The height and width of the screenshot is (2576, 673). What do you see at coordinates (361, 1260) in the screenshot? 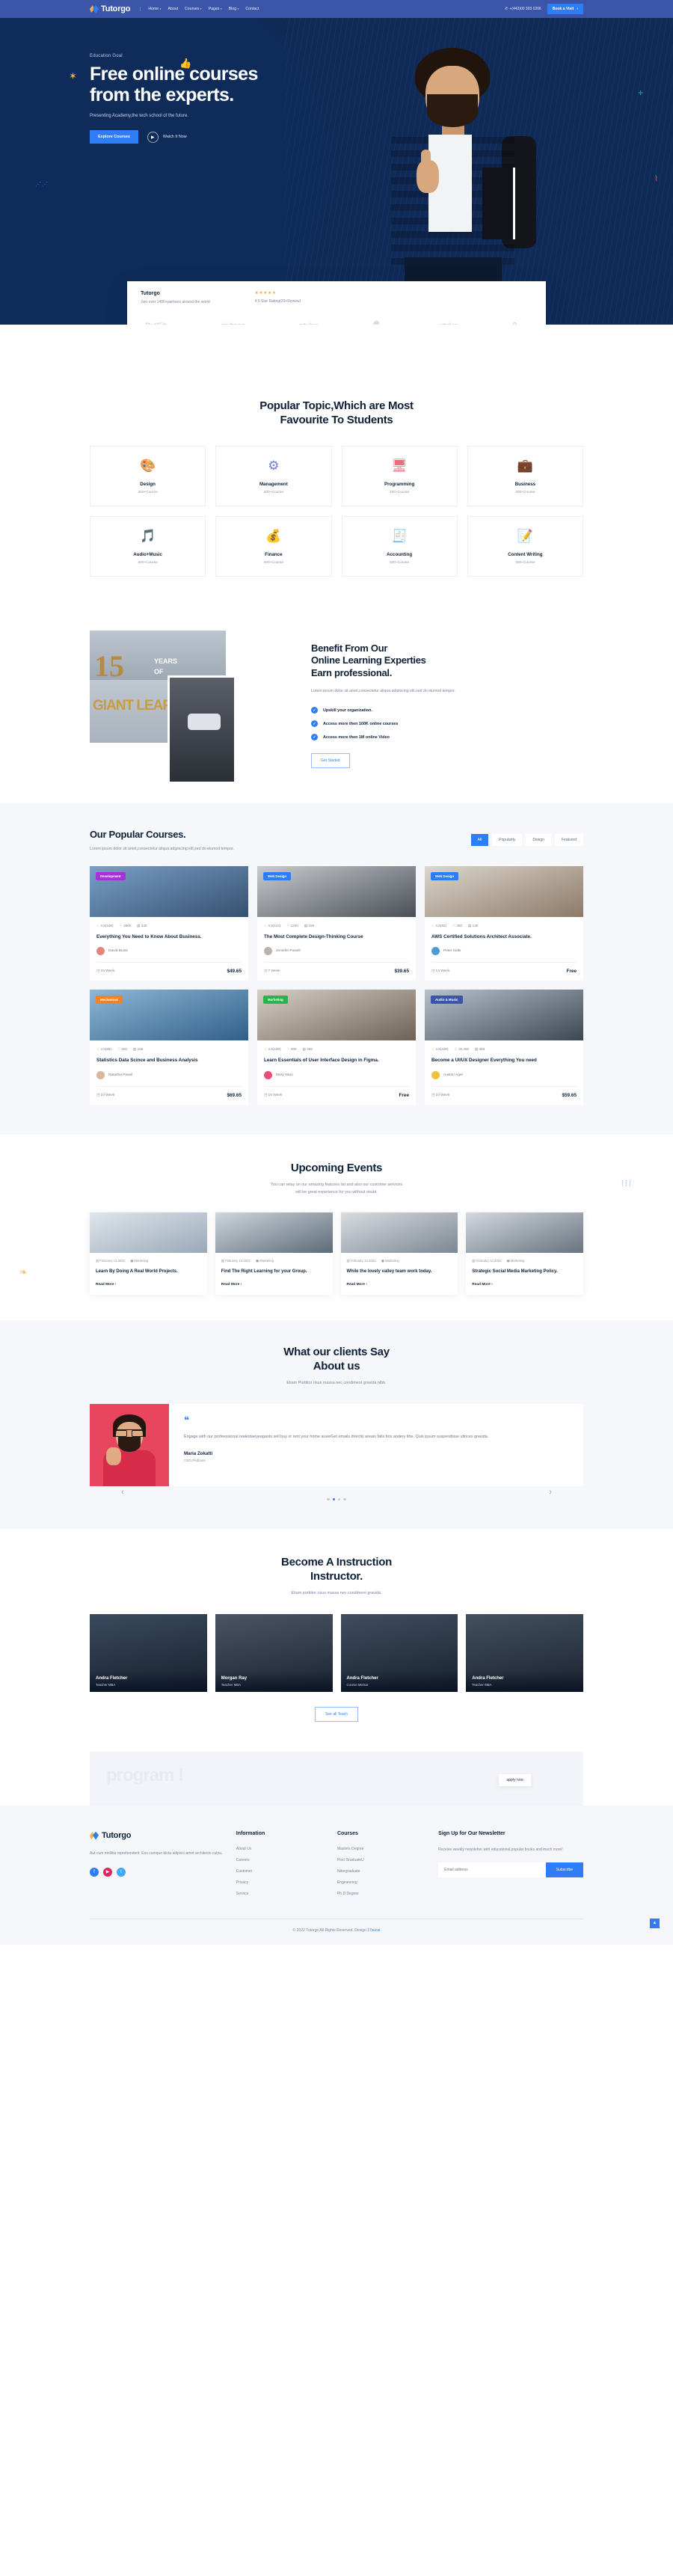
I see `event-date: ▥ February 13,2022` at bounding box center [361, 1260].